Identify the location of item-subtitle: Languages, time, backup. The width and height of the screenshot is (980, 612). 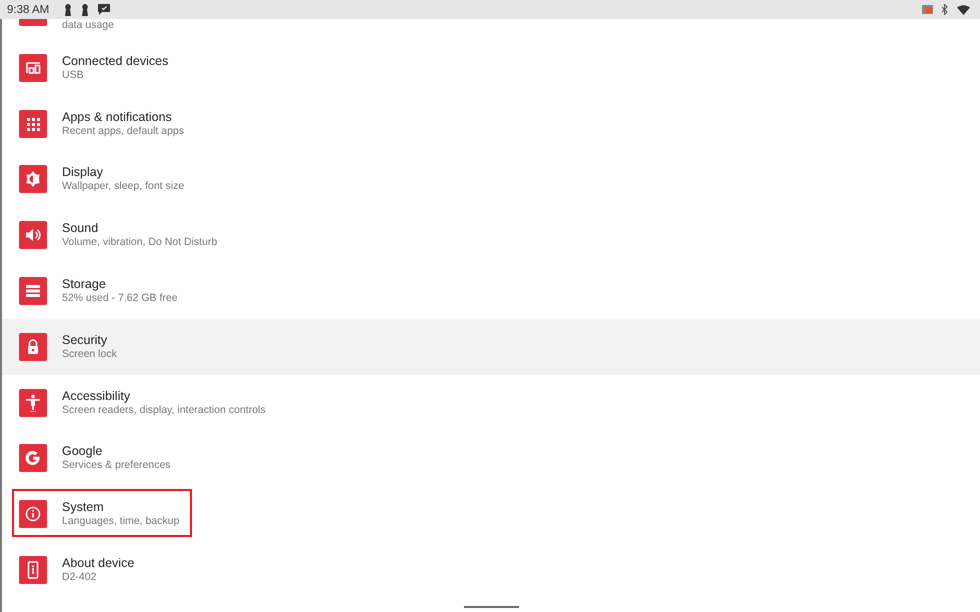
(121, 521).